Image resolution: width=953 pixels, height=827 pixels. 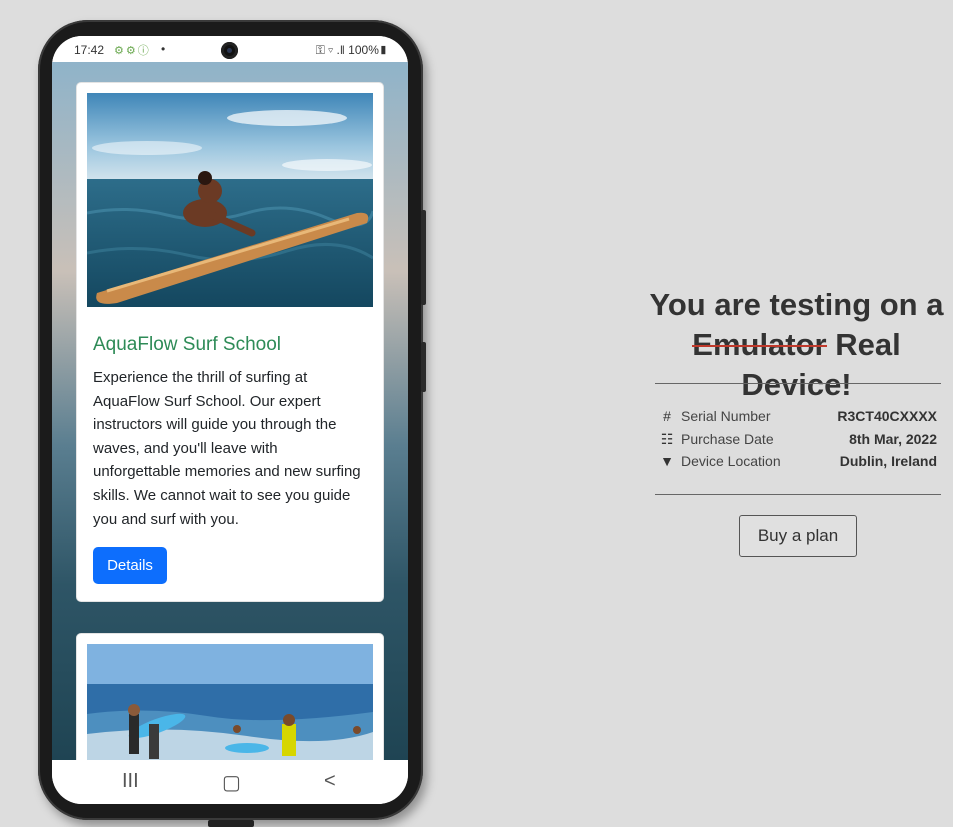 What do you see at coordinates (887, 416) in the screenshot?
I see `info-value: R3CT40CXXXX` at bounding box center [887, 416].